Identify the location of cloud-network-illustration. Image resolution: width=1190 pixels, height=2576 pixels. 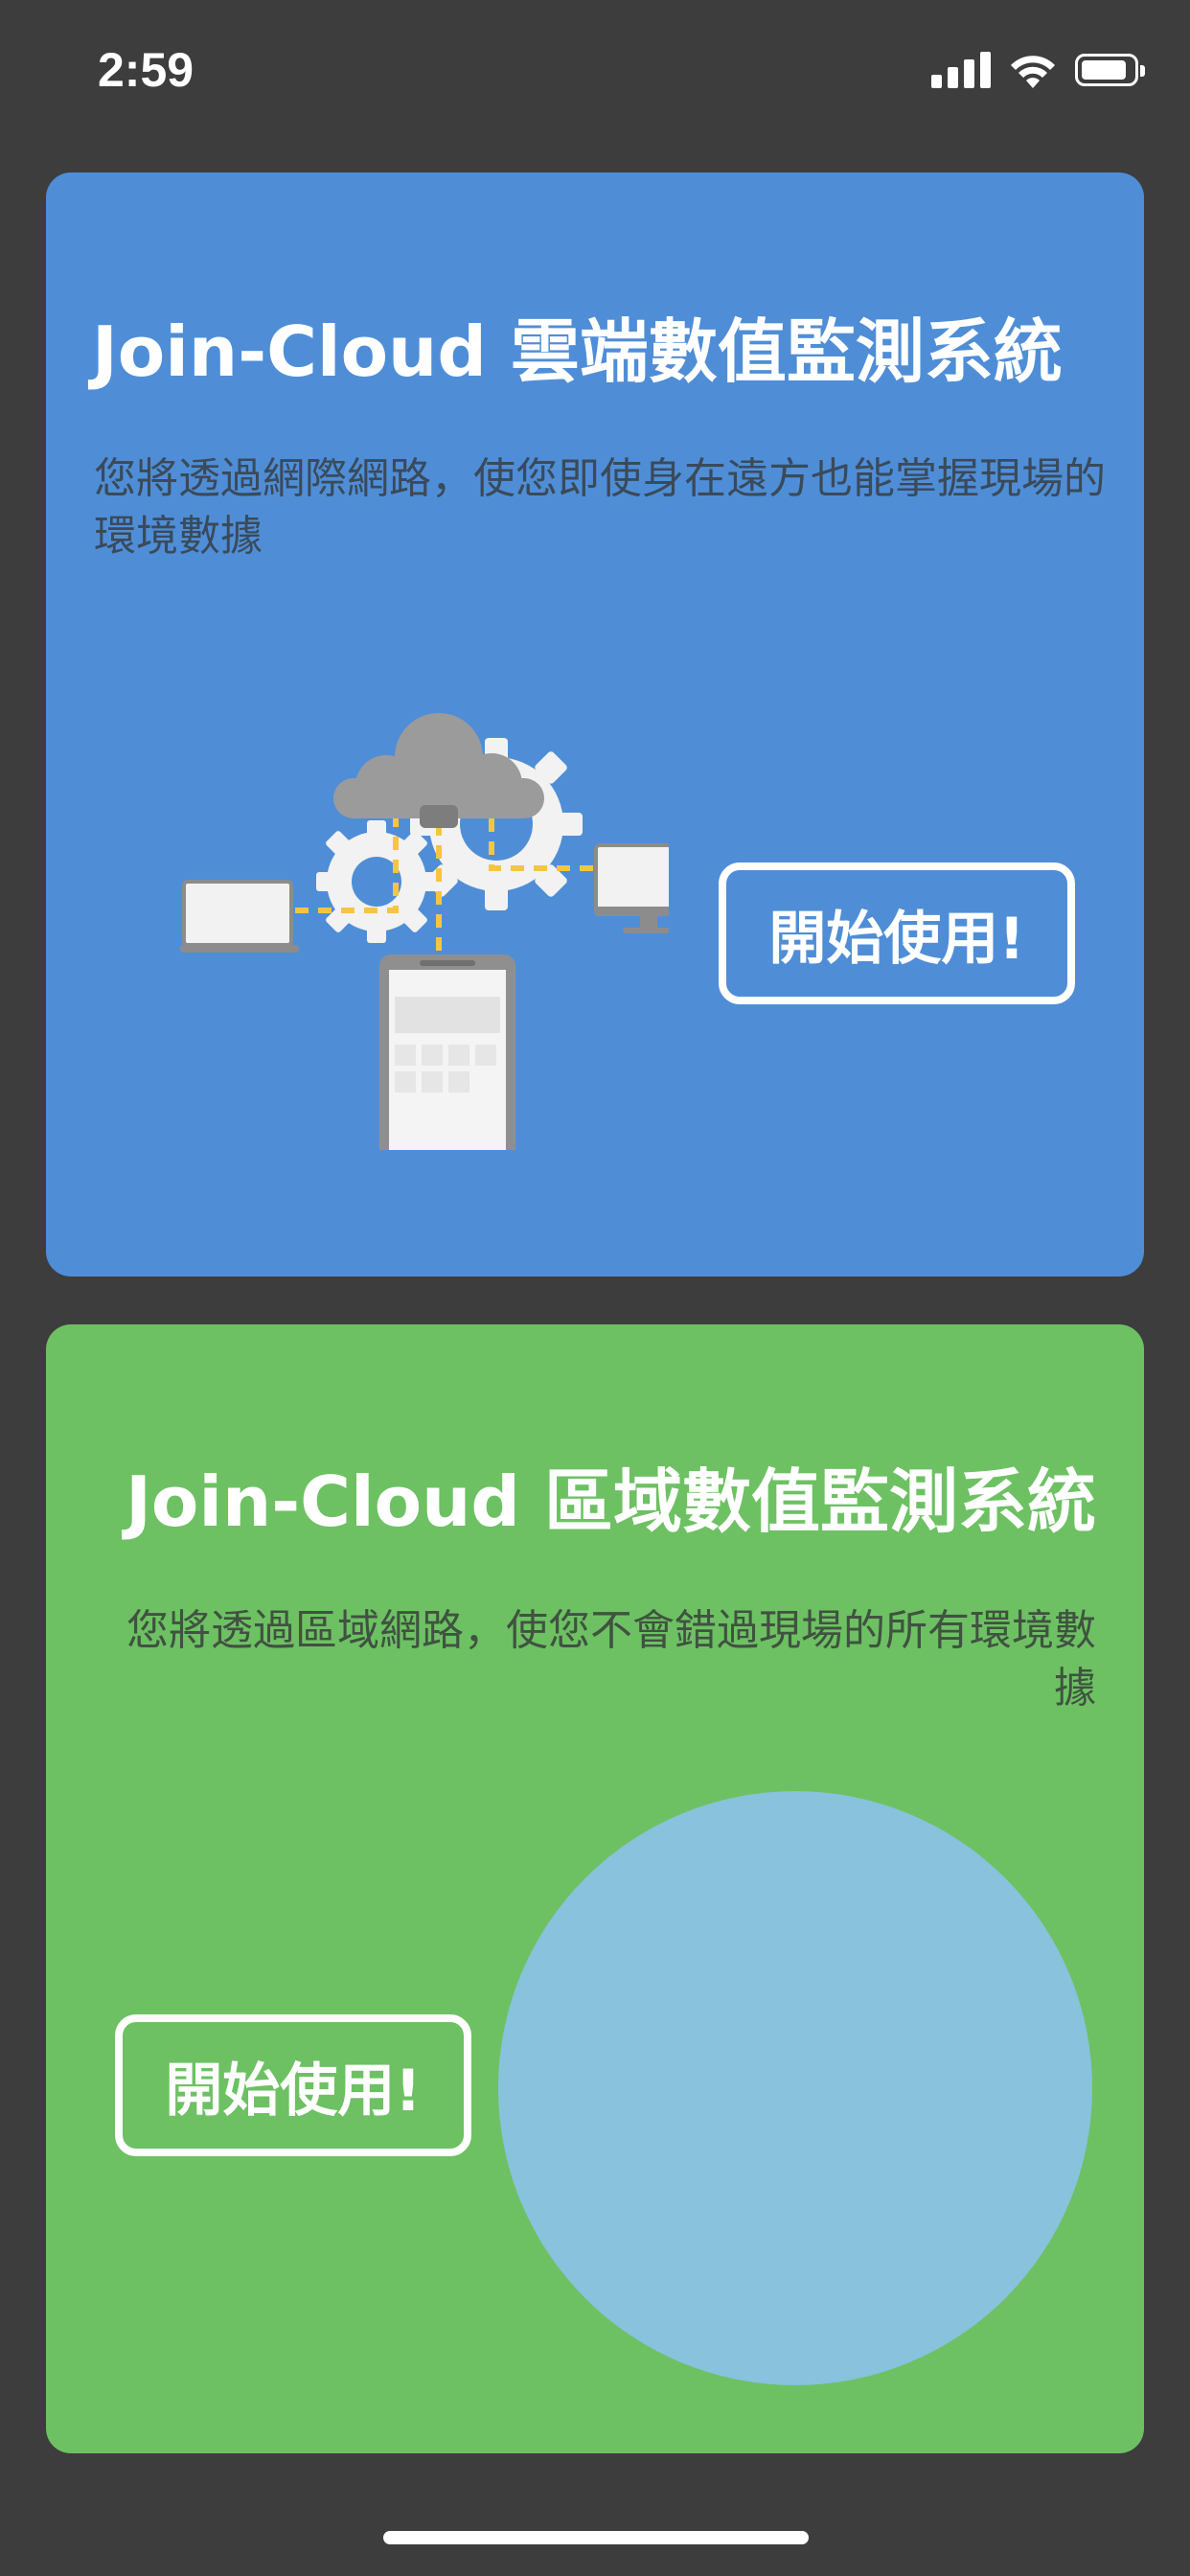
(425, 931).